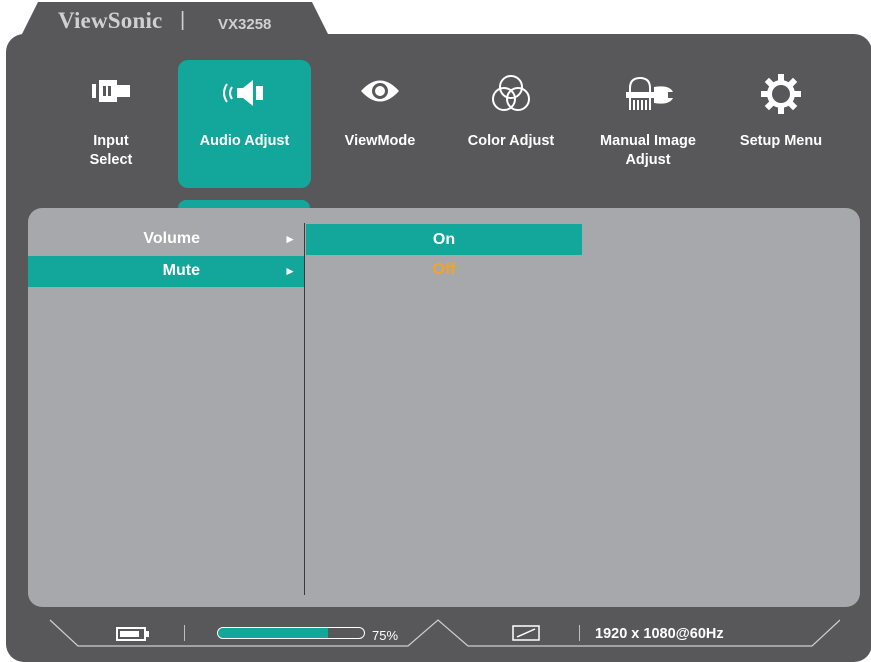 This screenshot has width=871, height=662. I want to click on submenu-volume: Volume ►, so click(166, 239).